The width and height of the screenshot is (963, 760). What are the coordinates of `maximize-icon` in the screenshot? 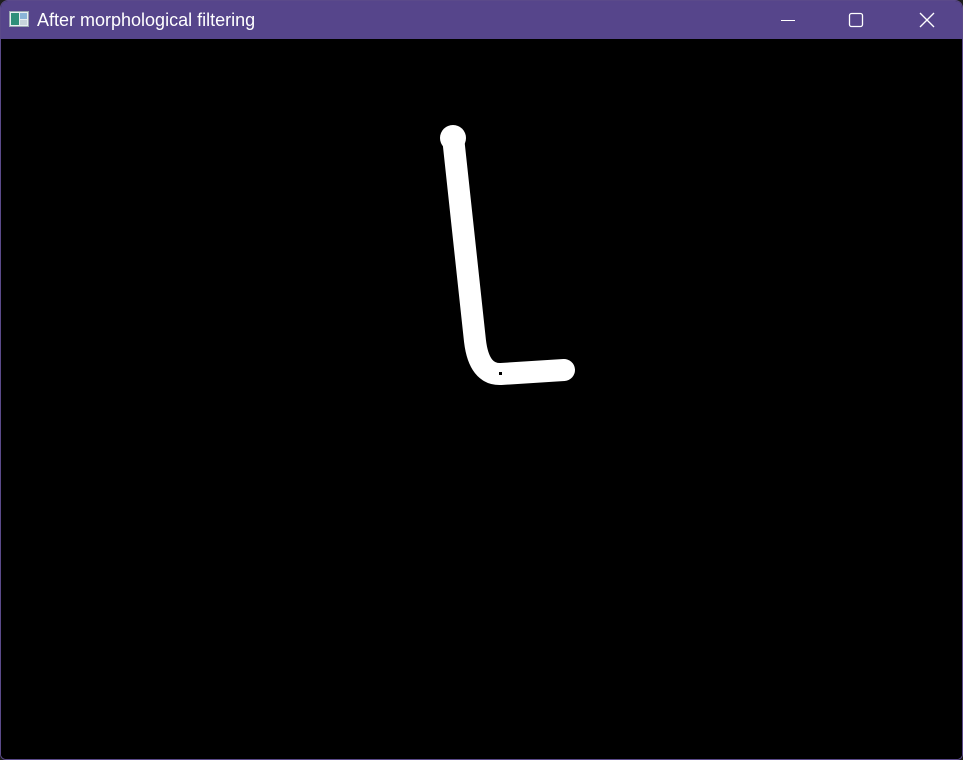 It's located at (856, 20).